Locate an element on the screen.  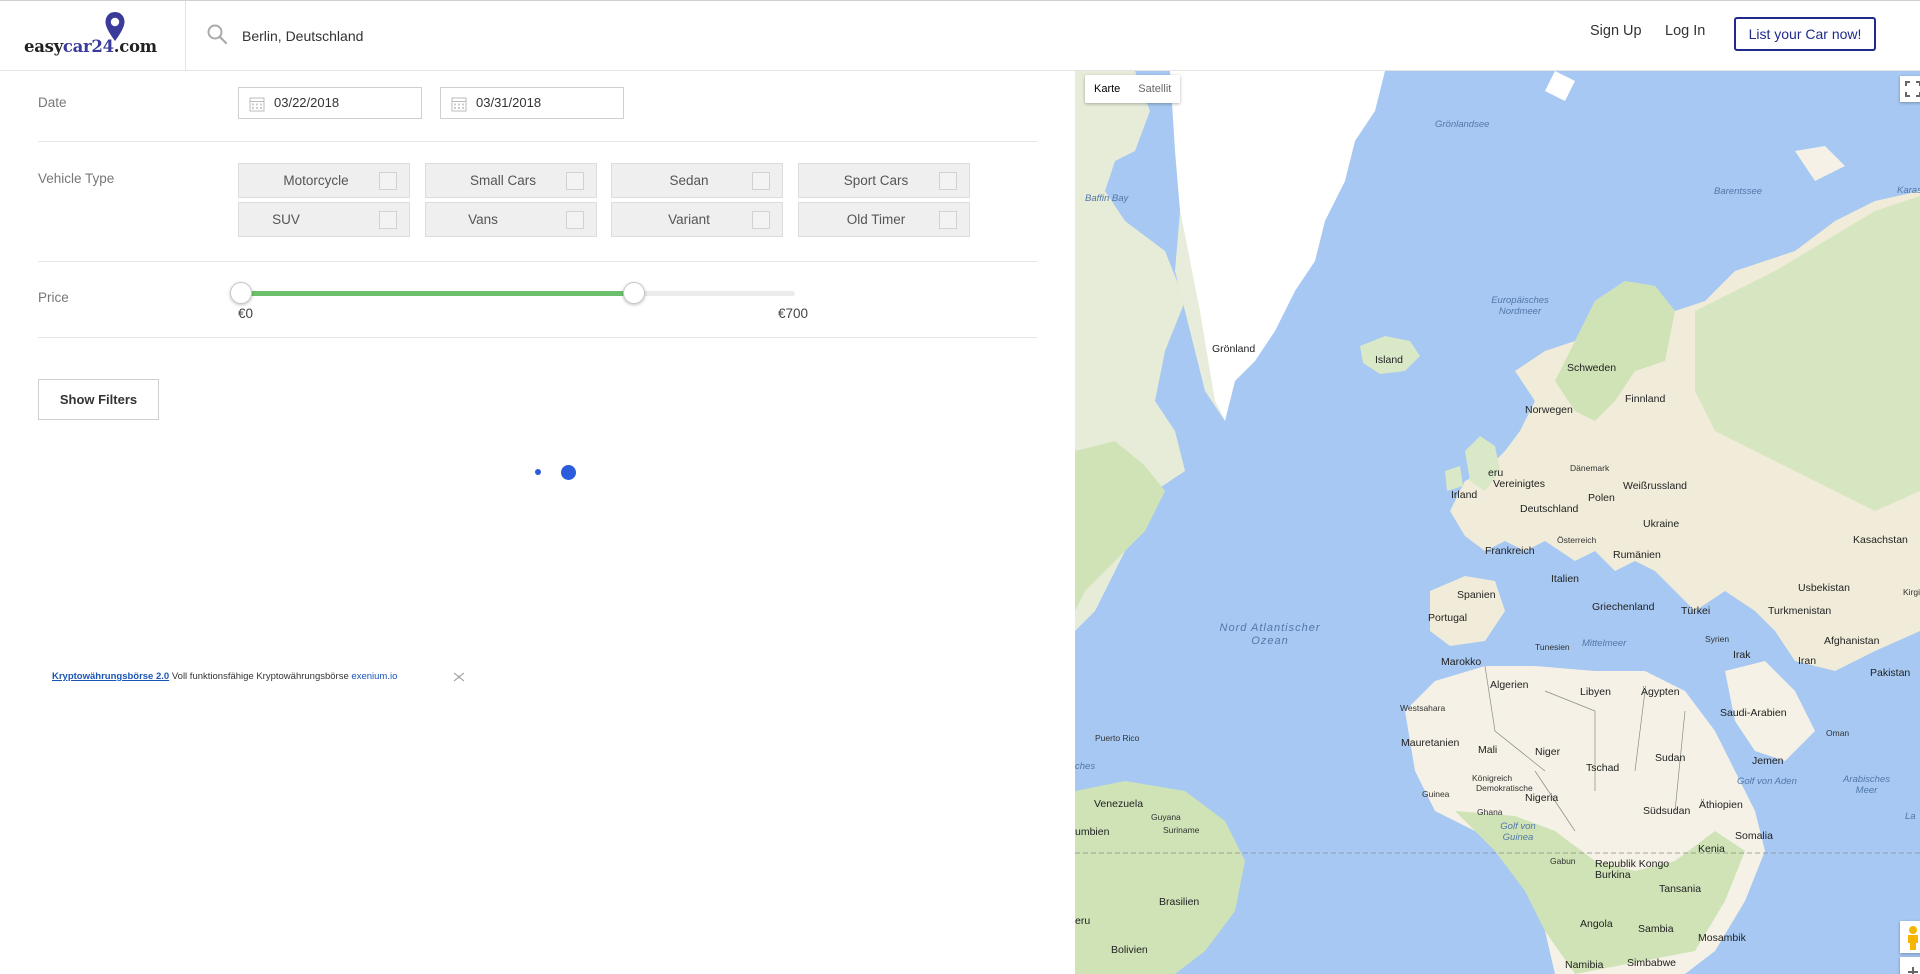
fullscreen-icon is located at coordinates (1912, 89).